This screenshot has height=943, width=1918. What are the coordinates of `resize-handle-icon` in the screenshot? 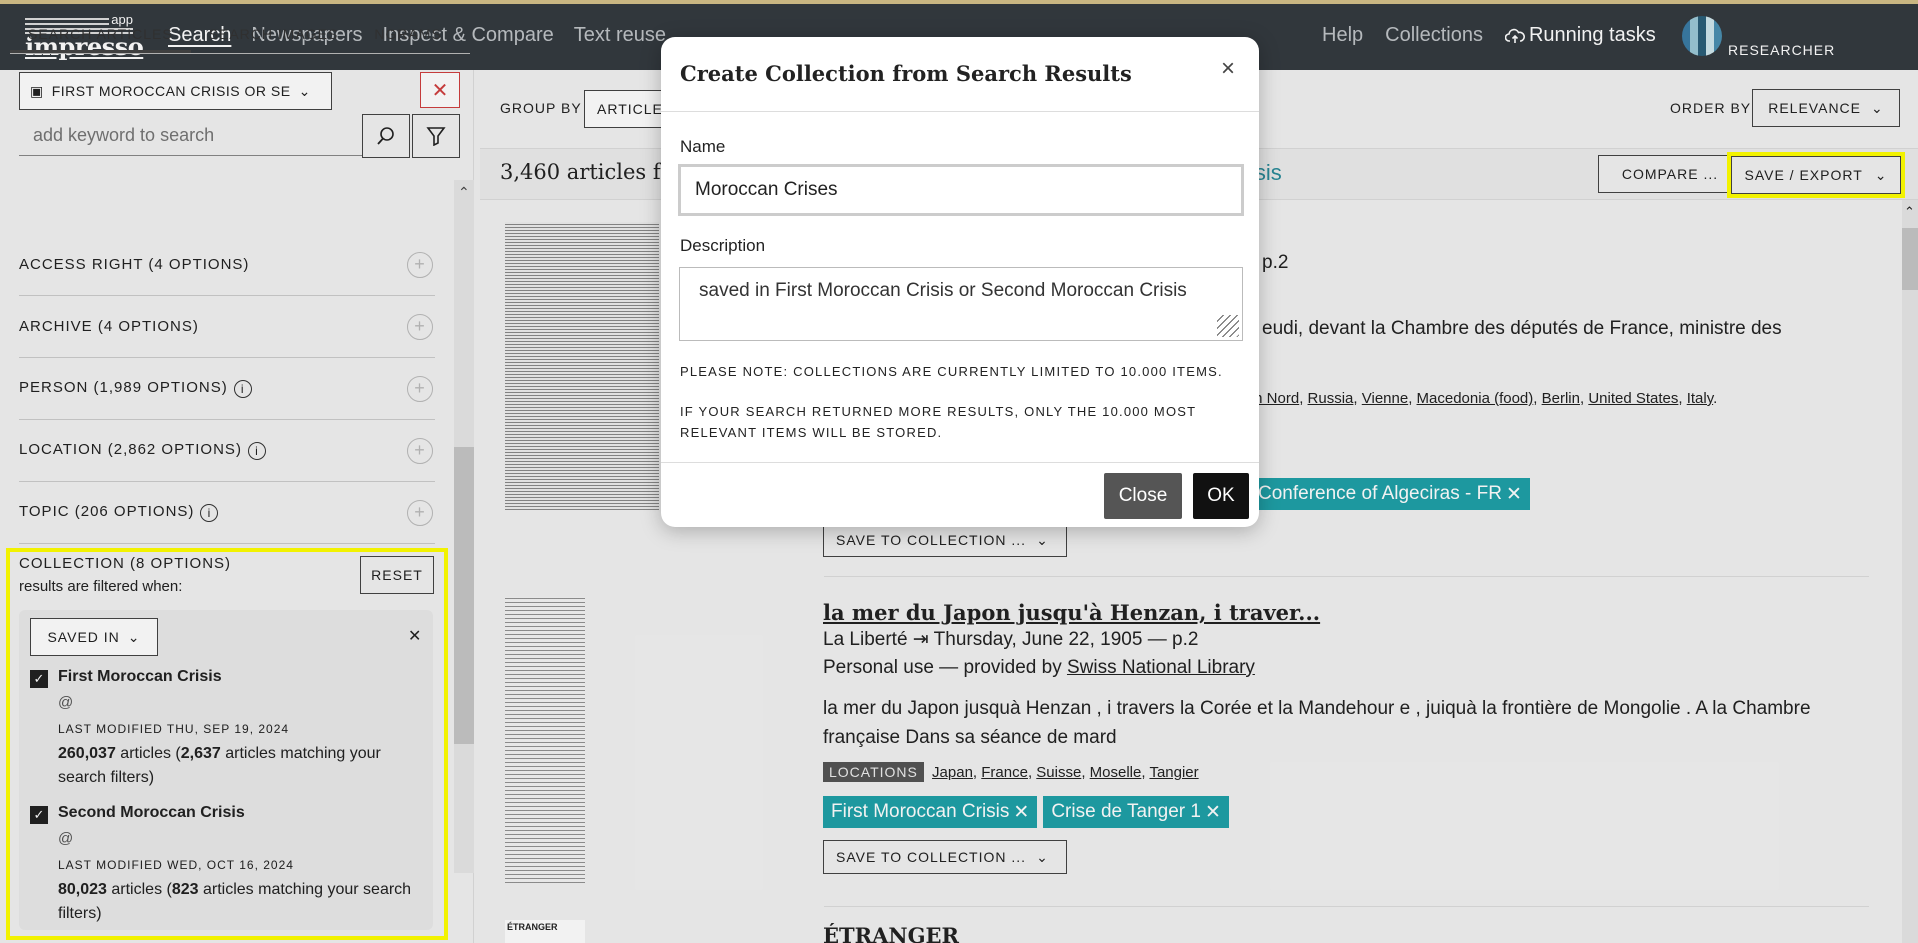 It's located at (1228, 326).